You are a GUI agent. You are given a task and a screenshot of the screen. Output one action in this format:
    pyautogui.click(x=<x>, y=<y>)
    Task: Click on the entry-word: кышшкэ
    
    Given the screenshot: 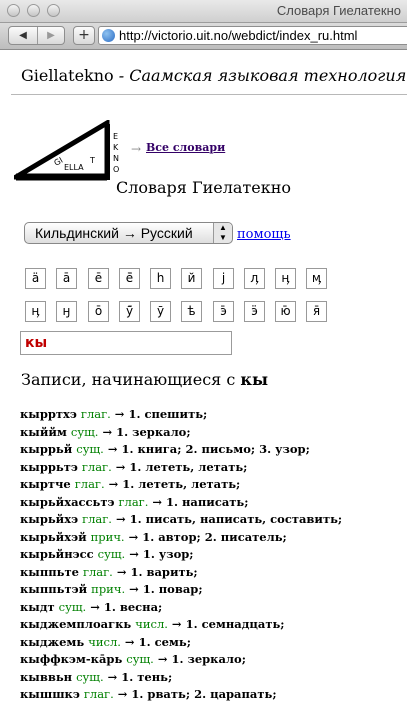 What is the action you would take?
    pyautogui.click(x=50, y=694)
    